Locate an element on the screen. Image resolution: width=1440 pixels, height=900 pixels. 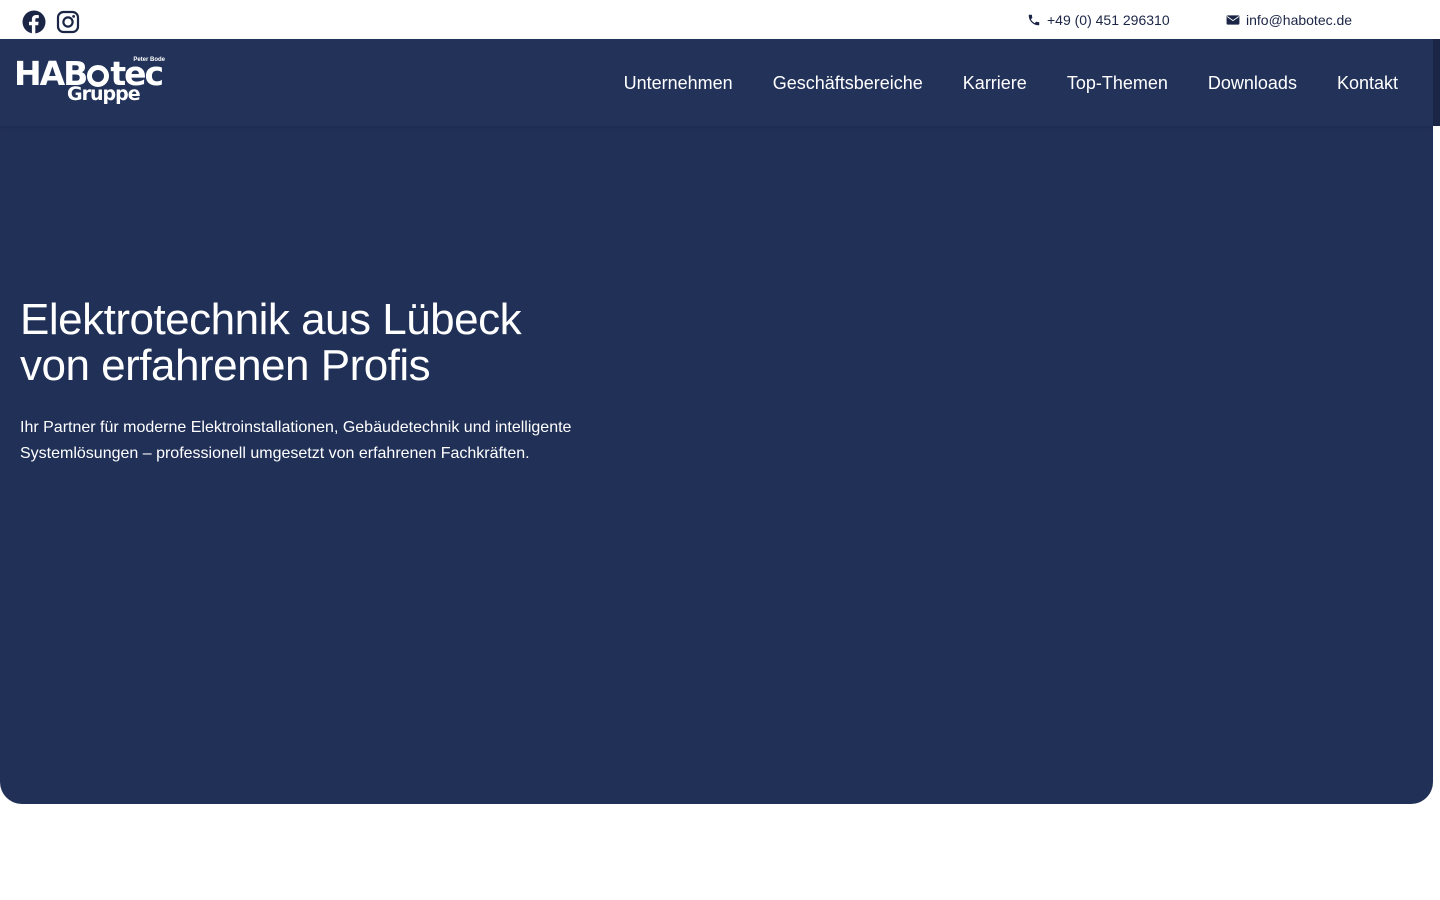
habotec-logo: HAB tec Gruppe Peter Bode is located at coordinates (91, 83).